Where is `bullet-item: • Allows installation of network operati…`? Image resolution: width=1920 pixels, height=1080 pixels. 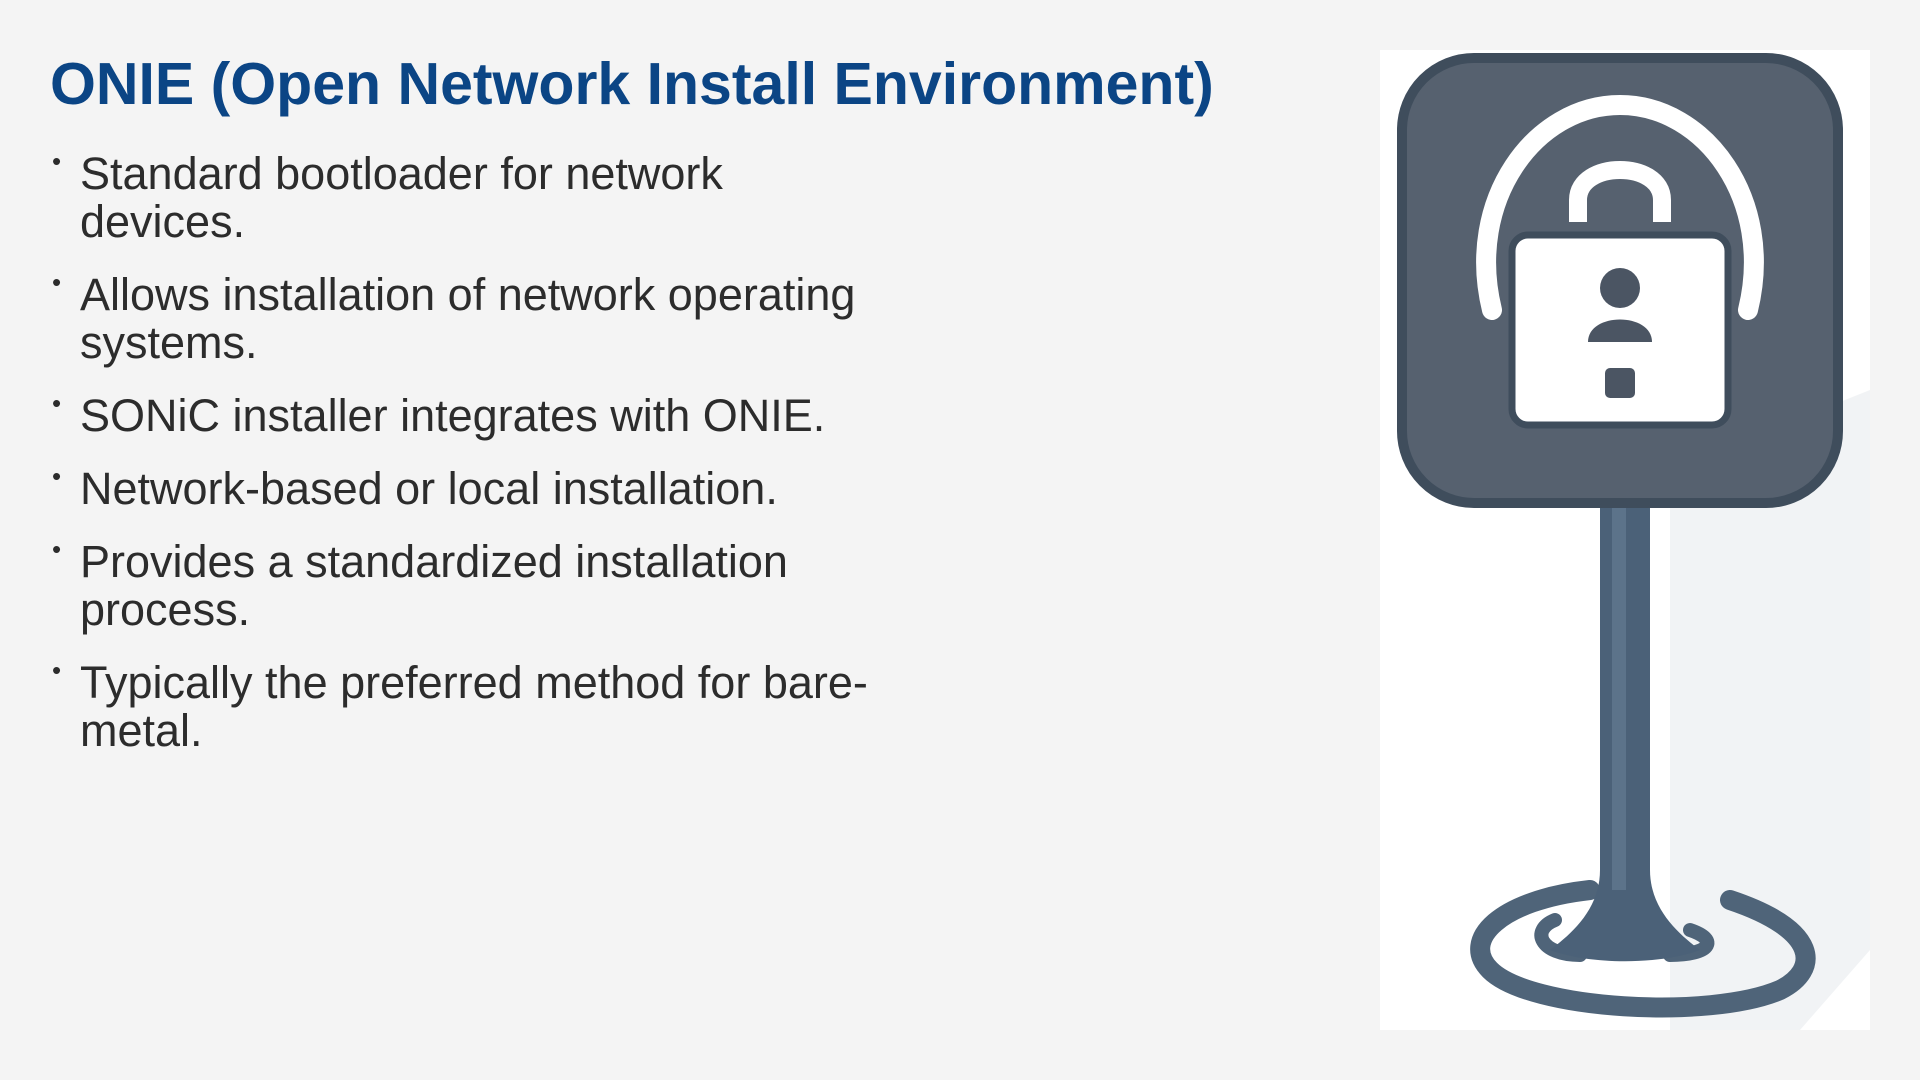 bullet-item: • Allows installation of network operati… is located at coordinates (475, 317).